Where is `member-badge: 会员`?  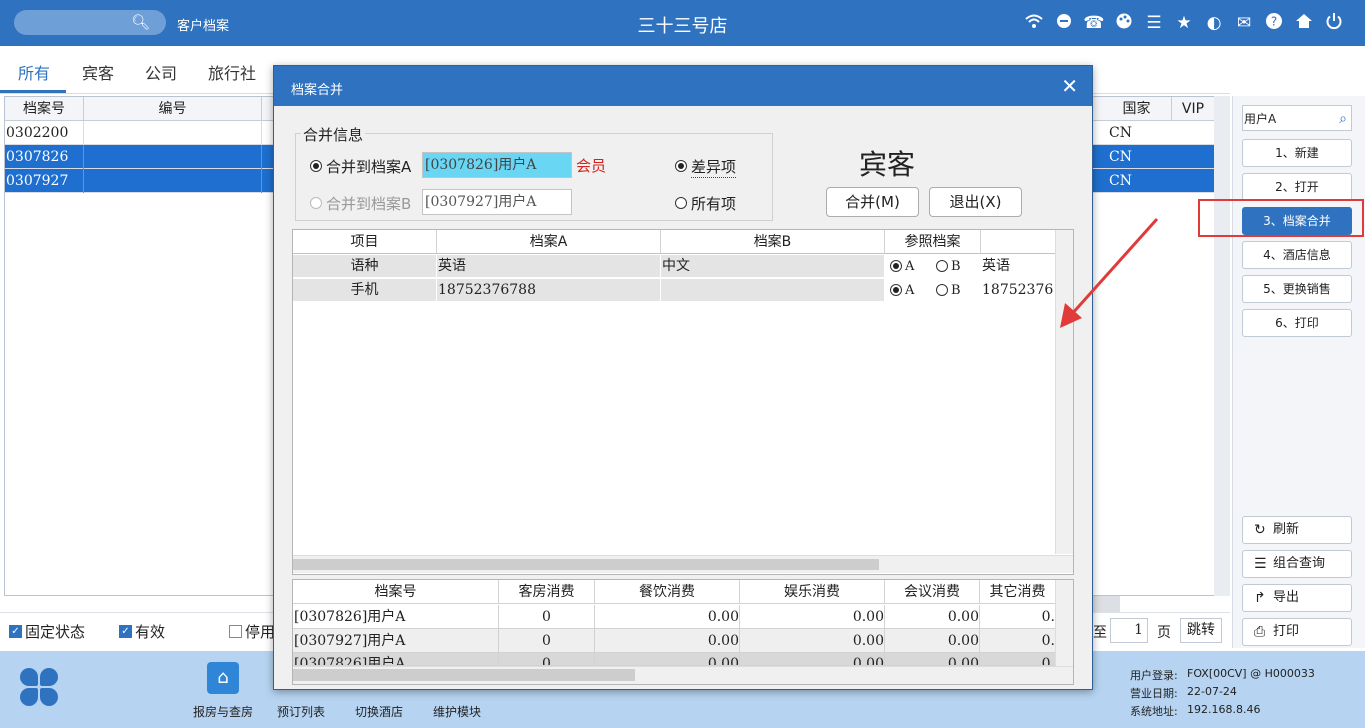
member-badge: 会员 is located at coordinates (591, 166).